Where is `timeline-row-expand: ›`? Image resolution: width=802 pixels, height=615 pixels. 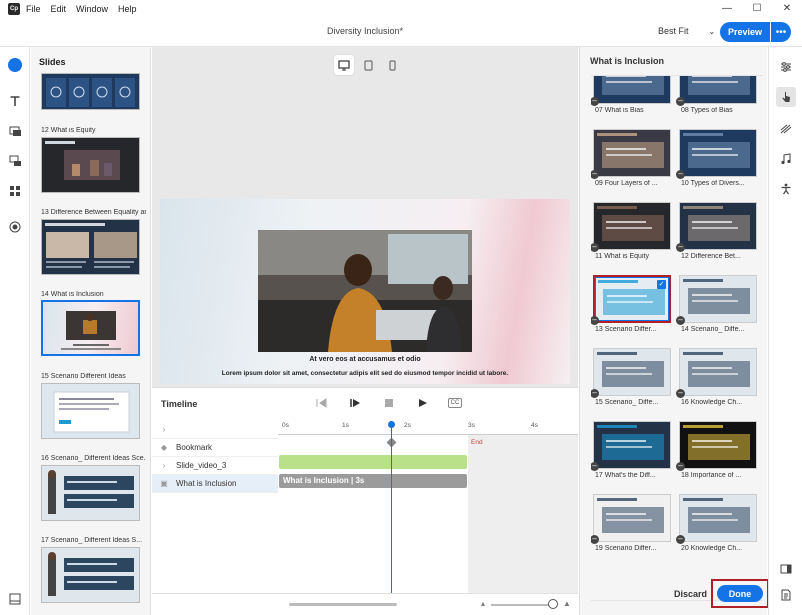
timeline-row-expand: › is located at coordinates (215, 430).